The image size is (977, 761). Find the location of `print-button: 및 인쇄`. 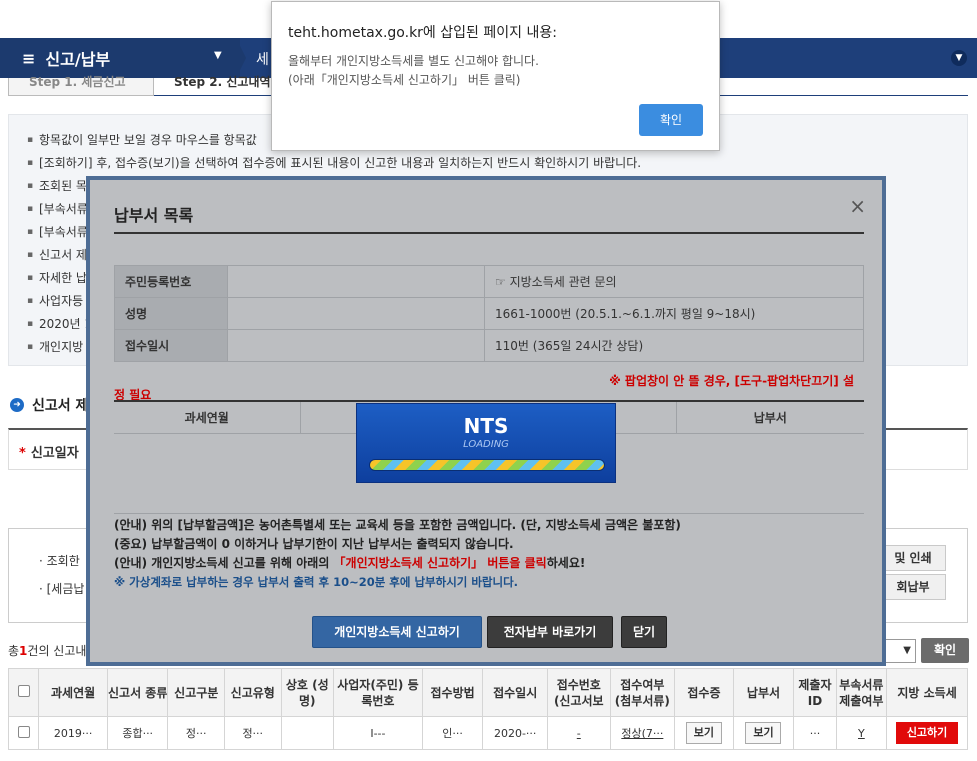

print-button: 및 인쇄 is located at coordinates (913, 558).